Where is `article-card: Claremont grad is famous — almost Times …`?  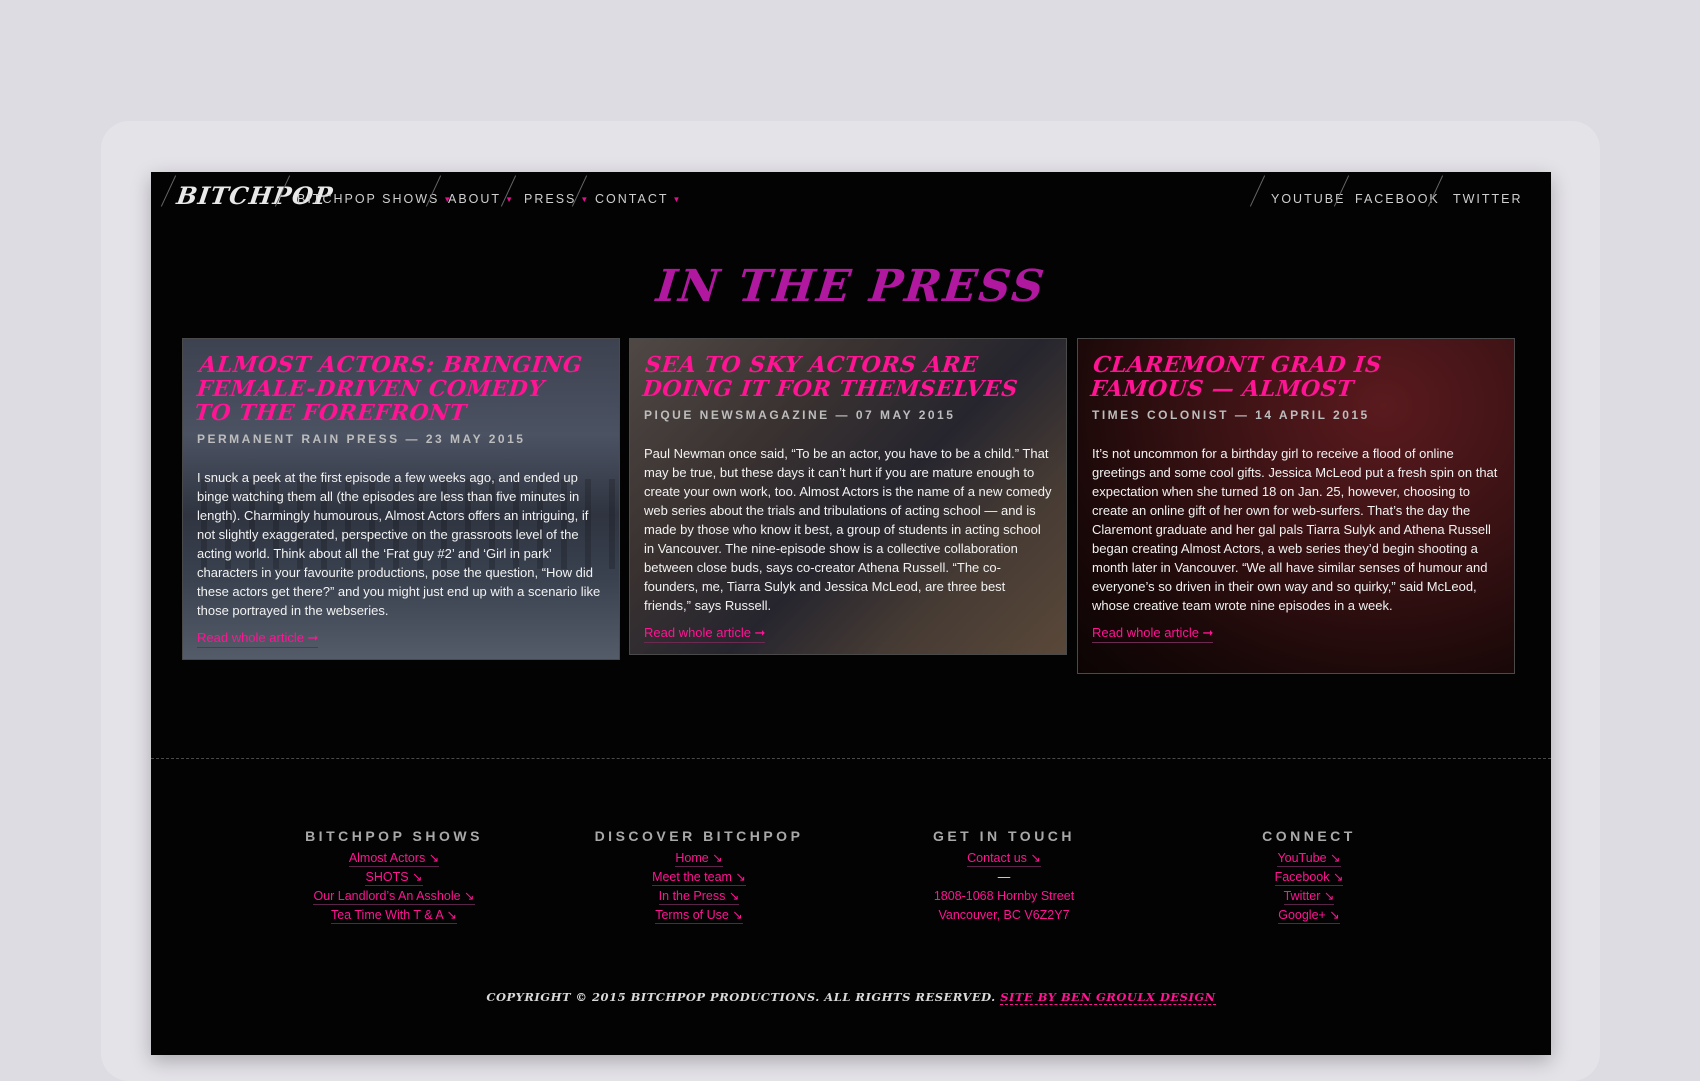
article-card: Claremont grad is famous — almost Times … is located at coordinates (1296, 506).